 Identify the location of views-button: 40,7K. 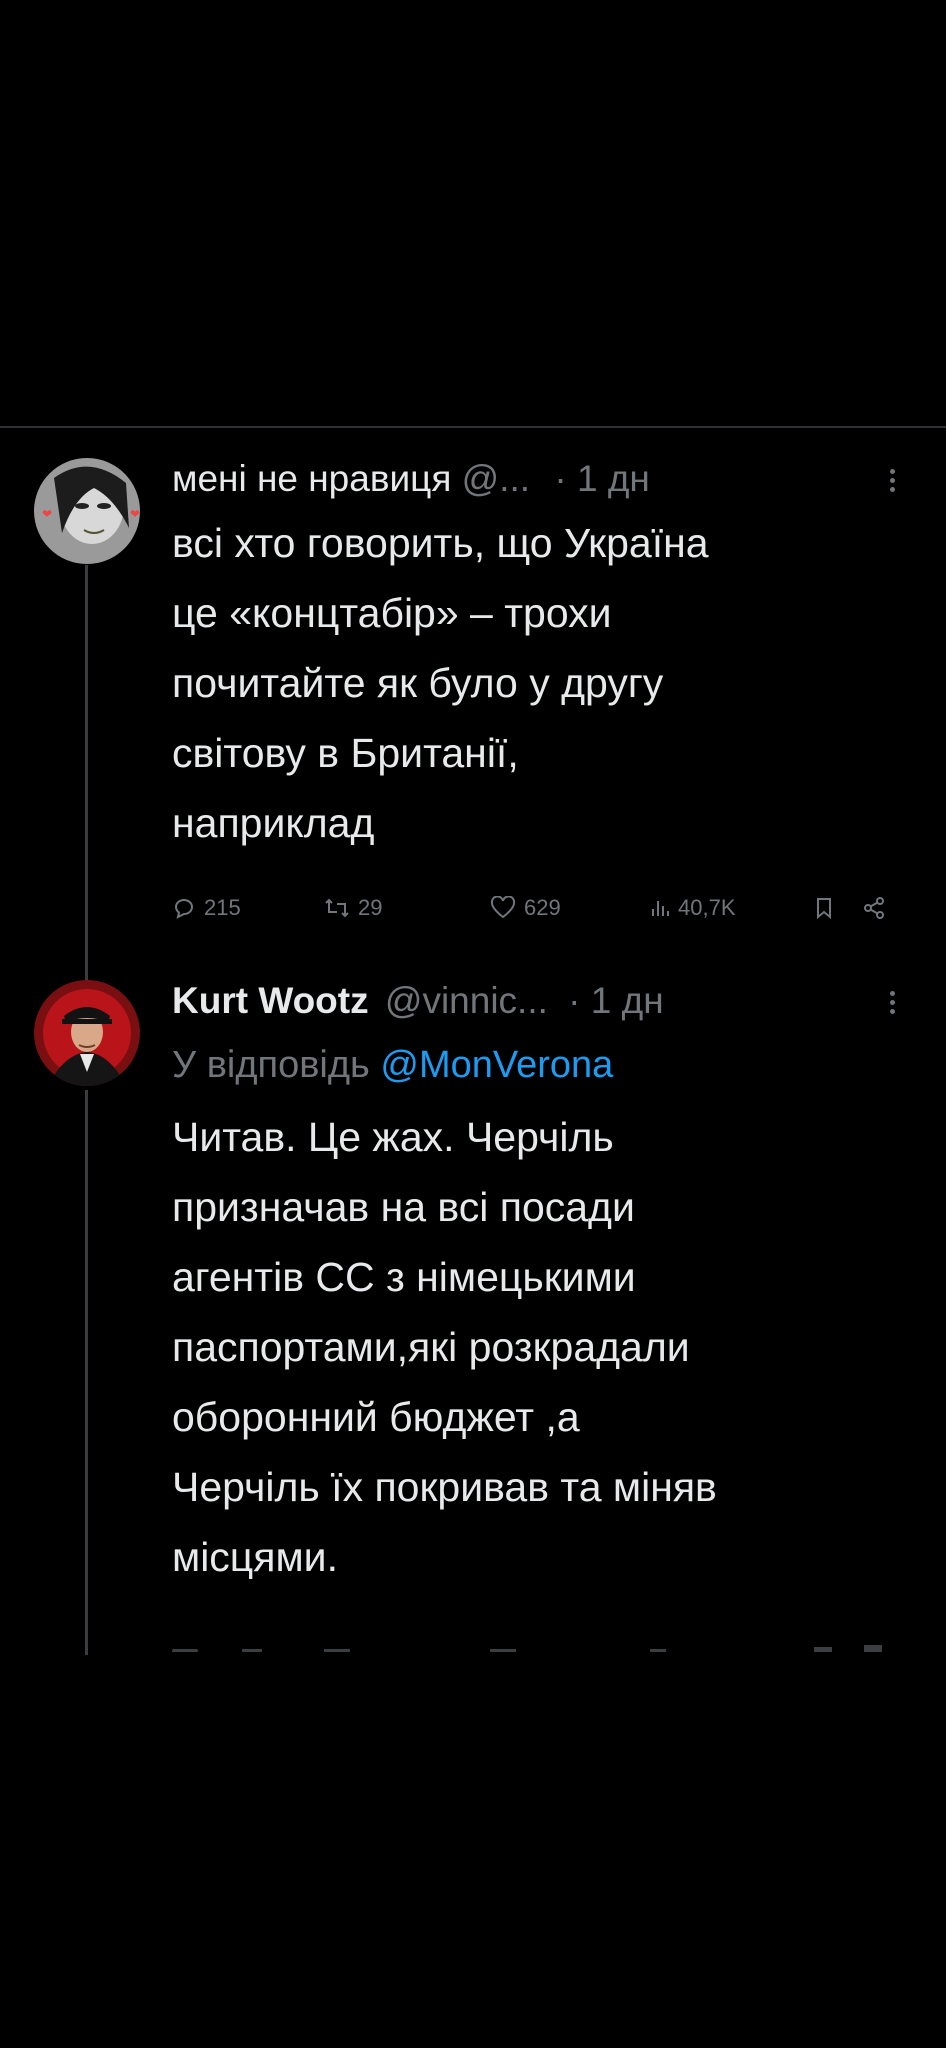
(693, 908).